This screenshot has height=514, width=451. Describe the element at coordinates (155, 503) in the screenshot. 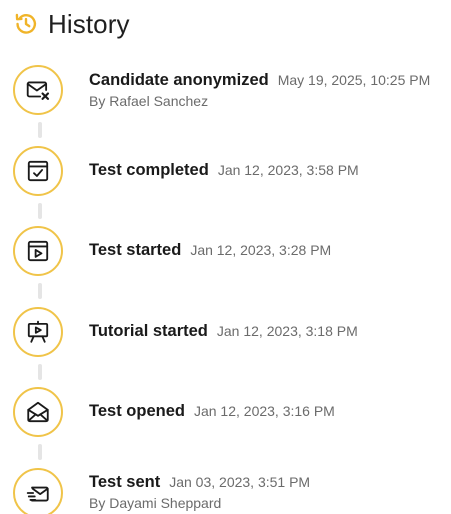

I see `event-author: By Dayami Sheppard` at that location.